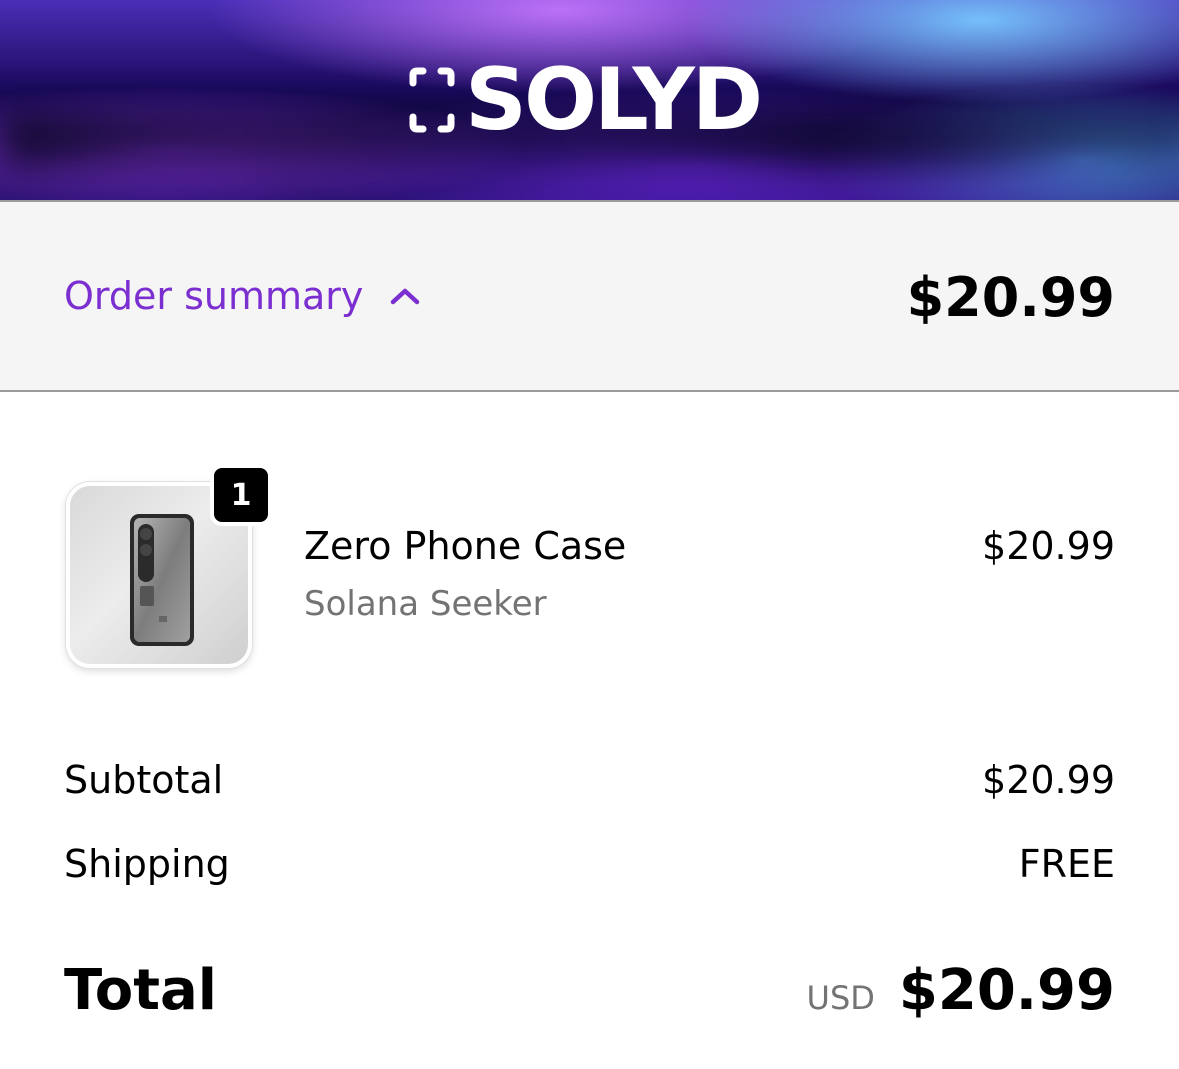 The width and height of the screenshot is (1179, 1069). What do you see at coordinates (144, 780) in the screenshot?
I see `subtotal-label: Subtotal` at bounding box center [144, 780].